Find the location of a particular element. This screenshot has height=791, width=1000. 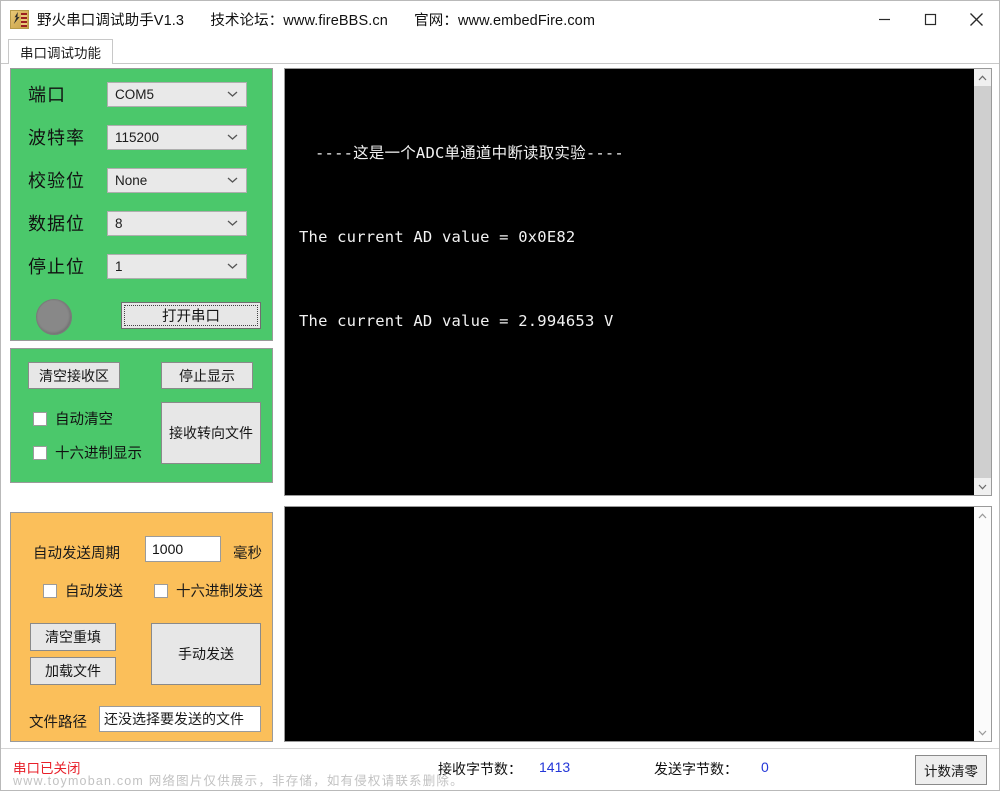

close-button is located at coordinates (976, 19).